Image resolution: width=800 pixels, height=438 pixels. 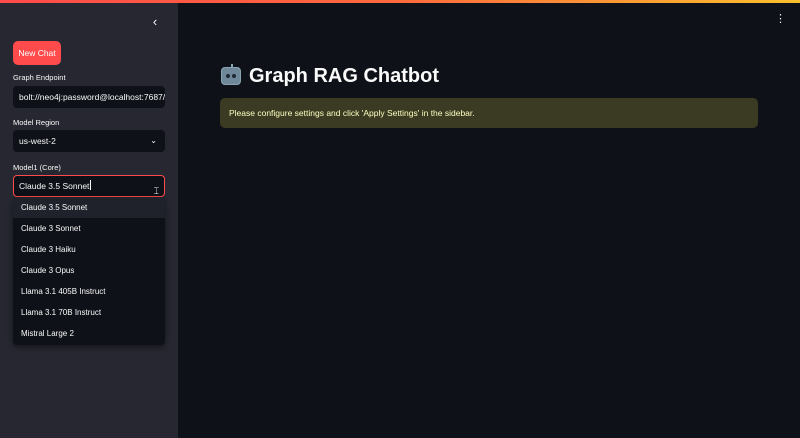 What do you see at coordinates (89, 312) in the screenshot?
I see `dropdown-option: Llama 3.1 70B Instruct` at bounding box center [89, 312].